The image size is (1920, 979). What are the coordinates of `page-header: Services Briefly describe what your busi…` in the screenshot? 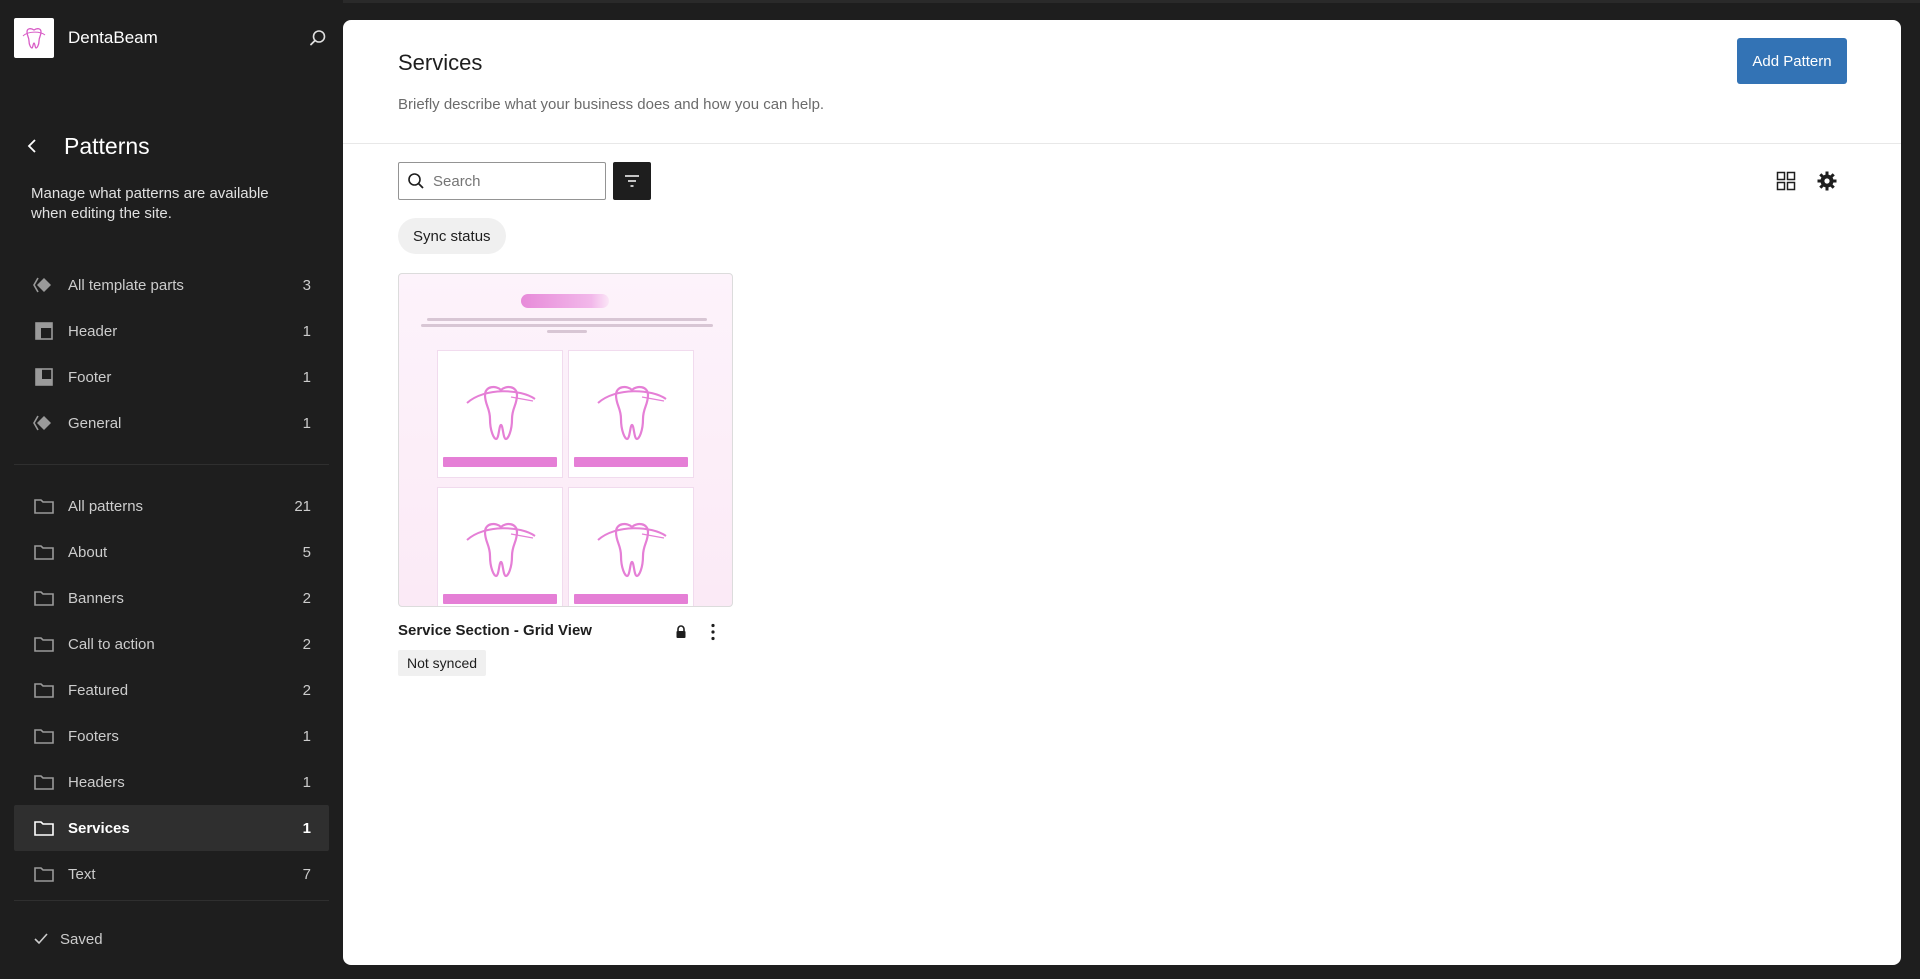 It's located at (1122, 82).